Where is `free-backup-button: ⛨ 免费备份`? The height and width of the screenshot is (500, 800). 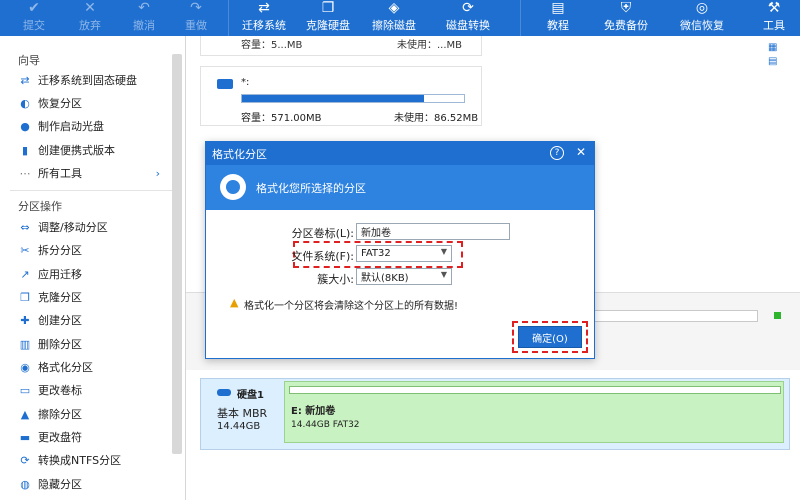 free-backup-button: ⛨ 免费备份 is located at coordinates (626, 18).